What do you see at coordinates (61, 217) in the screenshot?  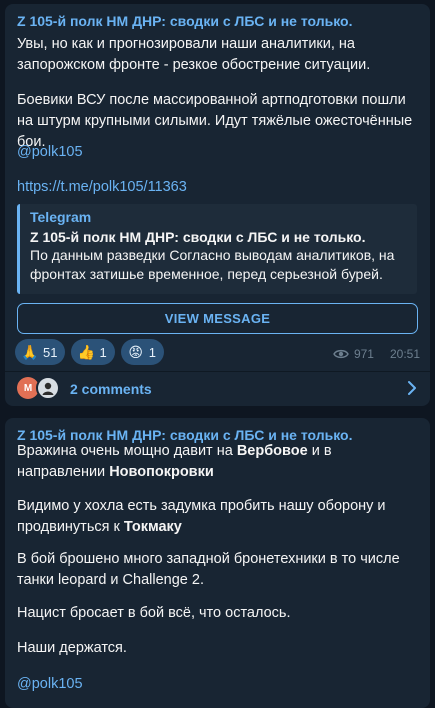 I see `preview-source: Telegram` at bounding box center [61, 217].